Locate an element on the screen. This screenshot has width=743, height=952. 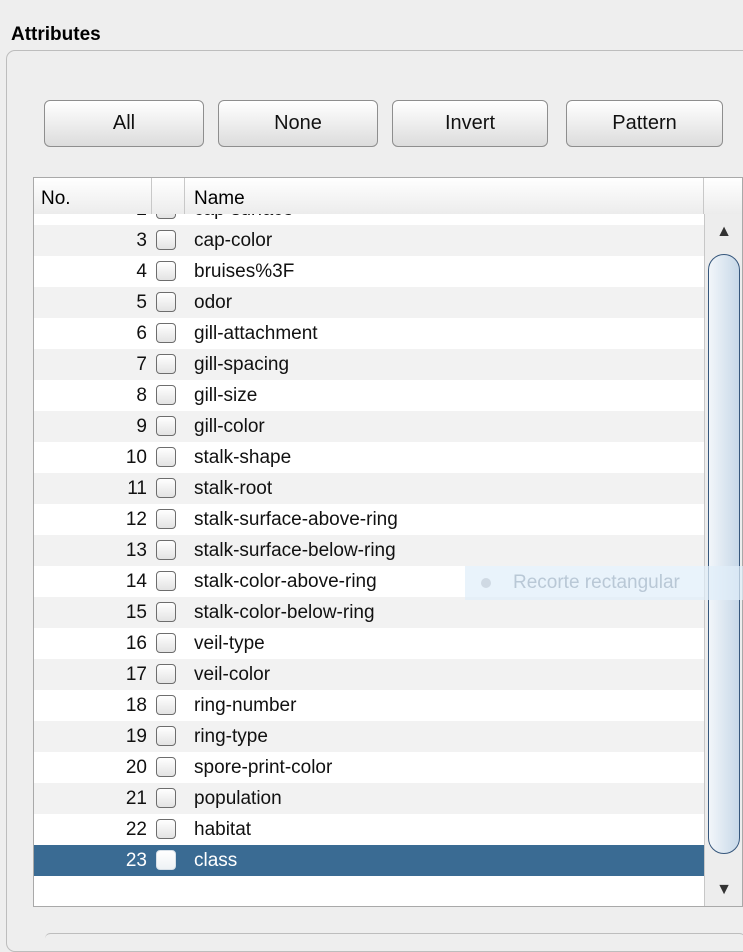
row-name: gill-size is located at coordinates (226, 395).